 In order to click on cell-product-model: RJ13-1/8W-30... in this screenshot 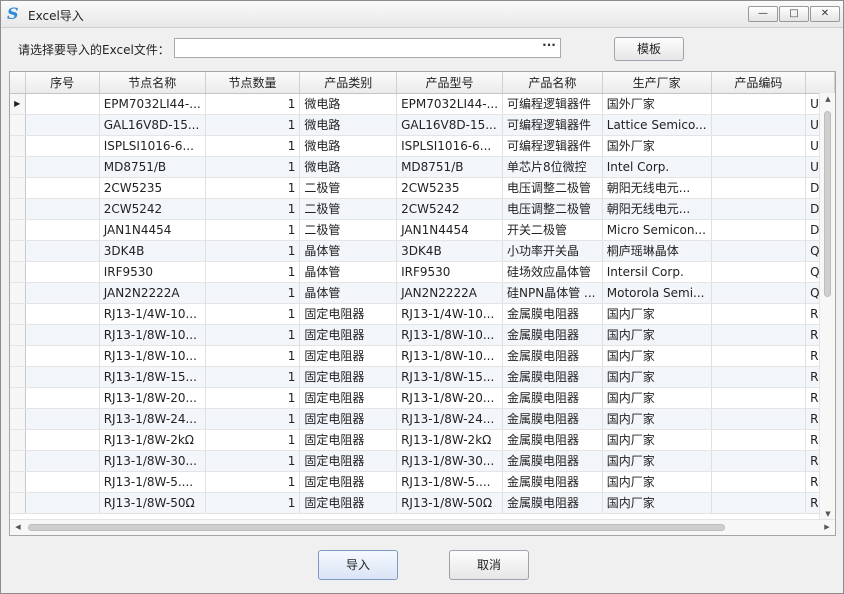, I will do `click(450, 461)`.